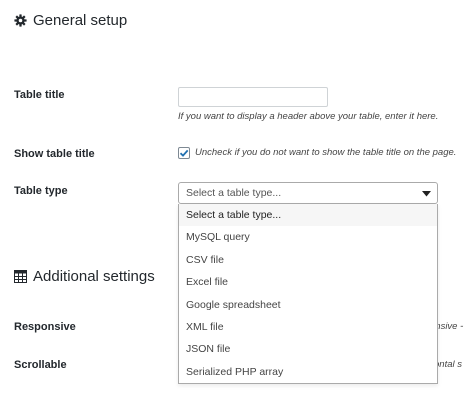  Describe the element at coordinates (39, 95) in the screenshot. I see `table-title-label: Table title` at that location.